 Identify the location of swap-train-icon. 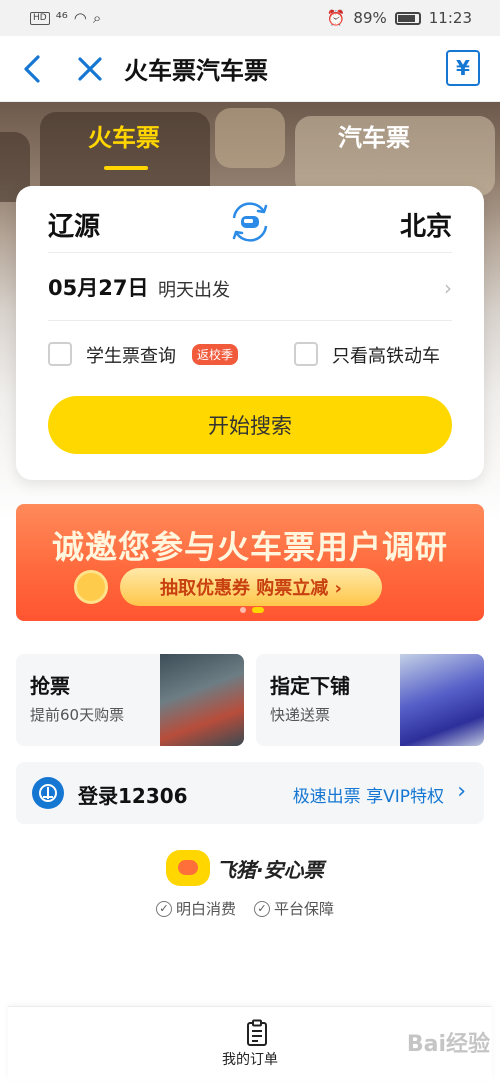
(250, 222).